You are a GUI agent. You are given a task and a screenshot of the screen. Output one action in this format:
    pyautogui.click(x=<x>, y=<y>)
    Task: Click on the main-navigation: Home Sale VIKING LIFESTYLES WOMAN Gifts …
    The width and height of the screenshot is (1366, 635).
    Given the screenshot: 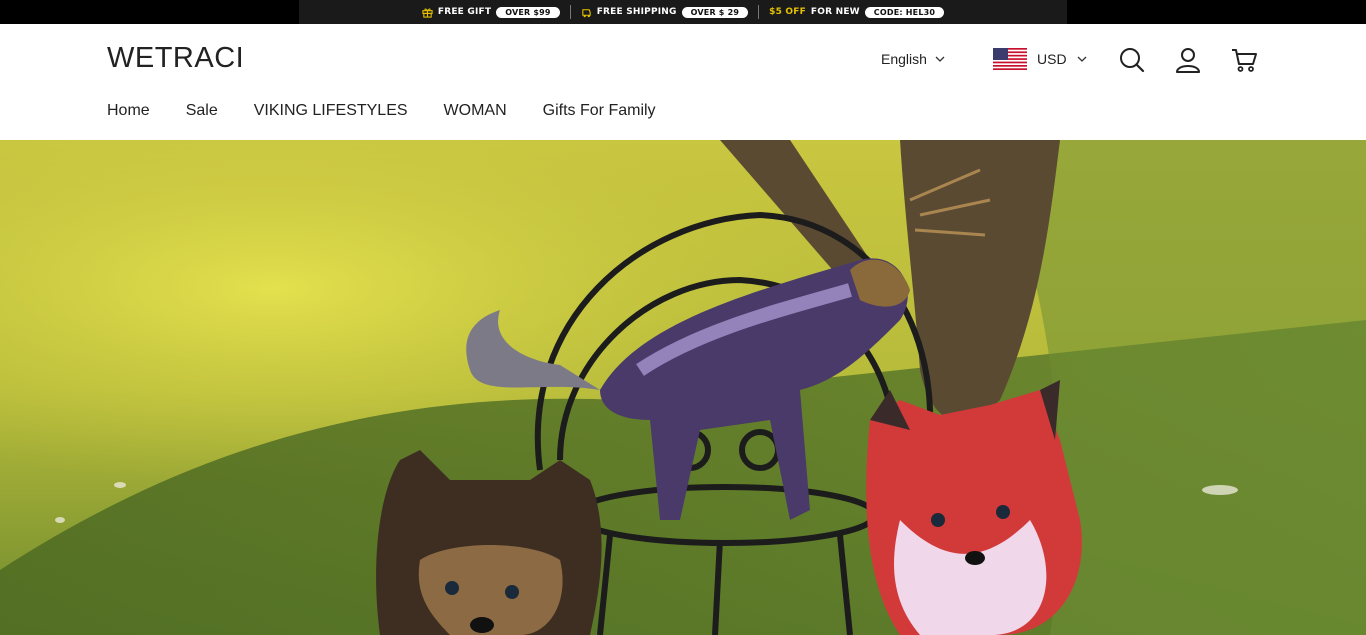 What is the action you would take?
    pyautogui.click(x=381, y=111)
    